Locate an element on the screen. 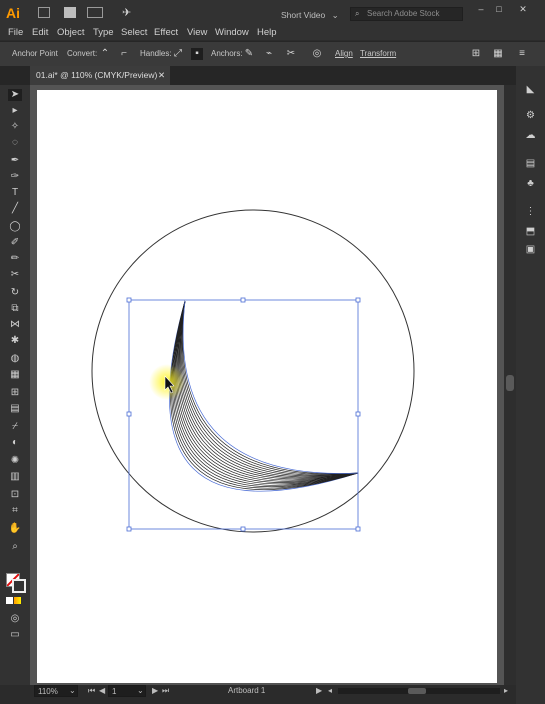 The height and width of the screenshot is (704, 545). menu-window: Window is located at coordinates (232, 32).